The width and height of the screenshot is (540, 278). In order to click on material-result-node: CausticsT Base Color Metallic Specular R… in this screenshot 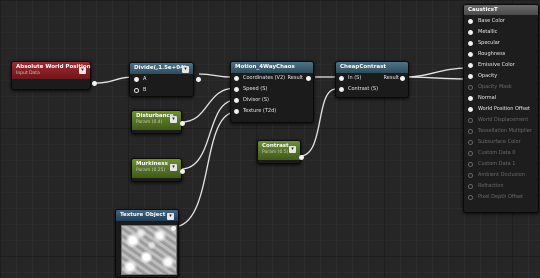, I will do `click(501, 108)`.